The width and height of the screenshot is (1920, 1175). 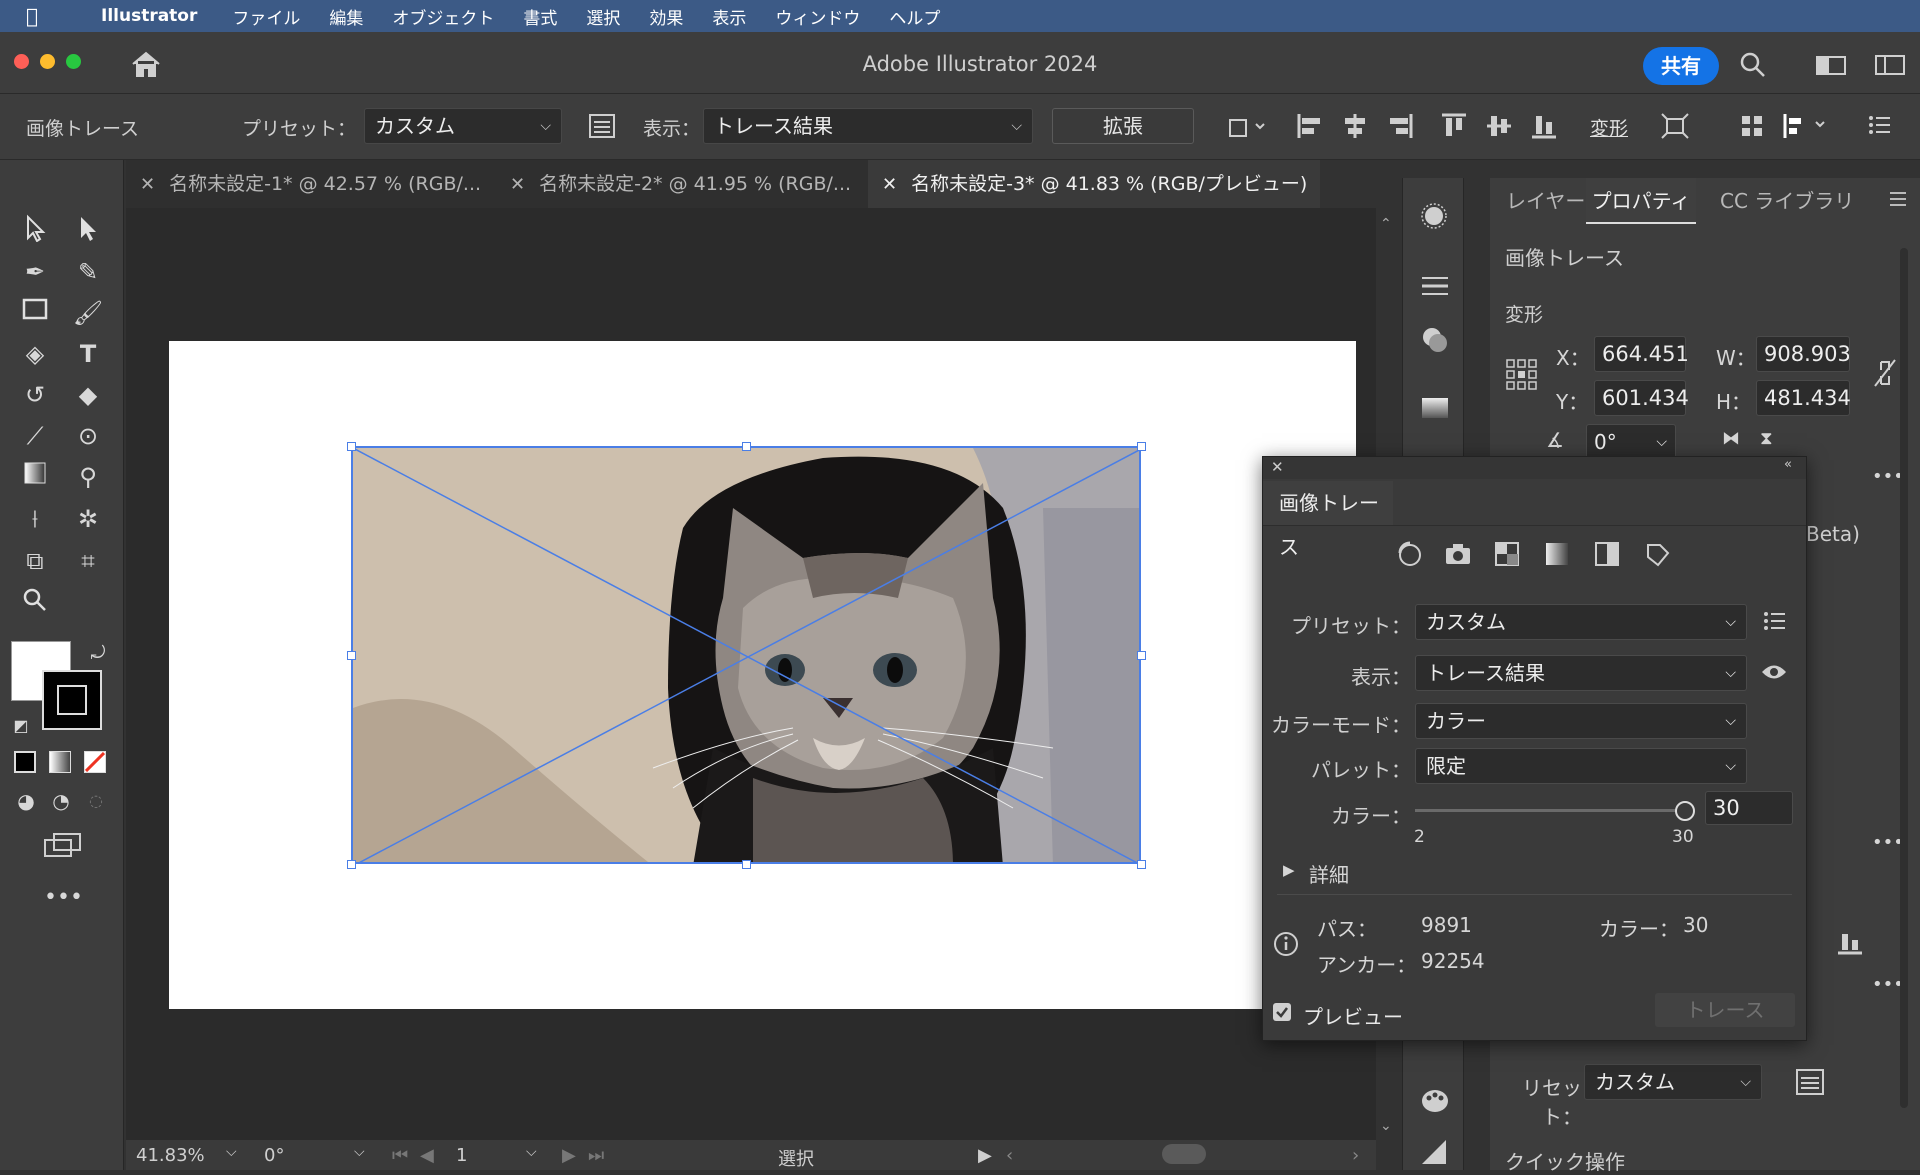 I want to click on preset-dropdown: カスタム ⌵, so click(x=1673, y=1082).